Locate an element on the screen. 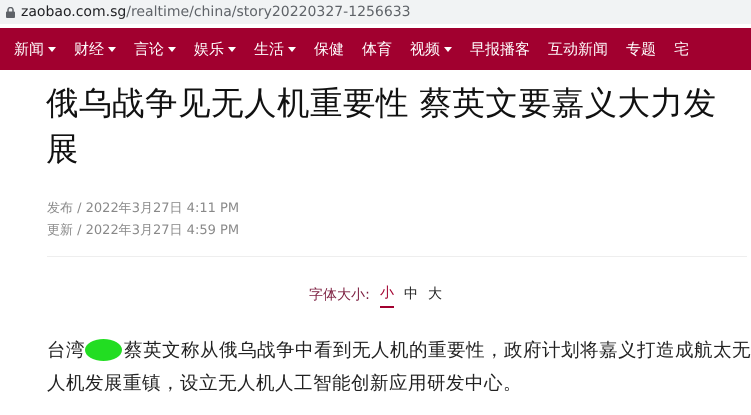 Image resolution: width=751 pixels, height=415 pixels. font-size-label: 字体大小: is located at coordinates (339, 295).